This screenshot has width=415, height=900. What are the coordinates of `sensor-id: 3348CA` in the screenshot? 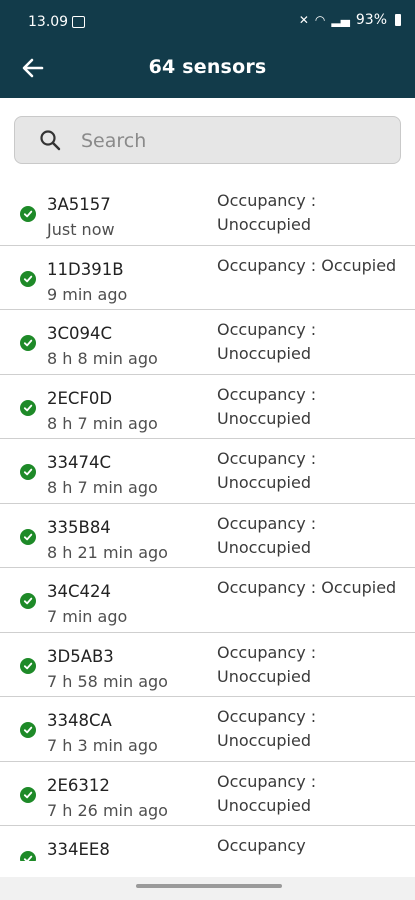 It's located at (79, 720).